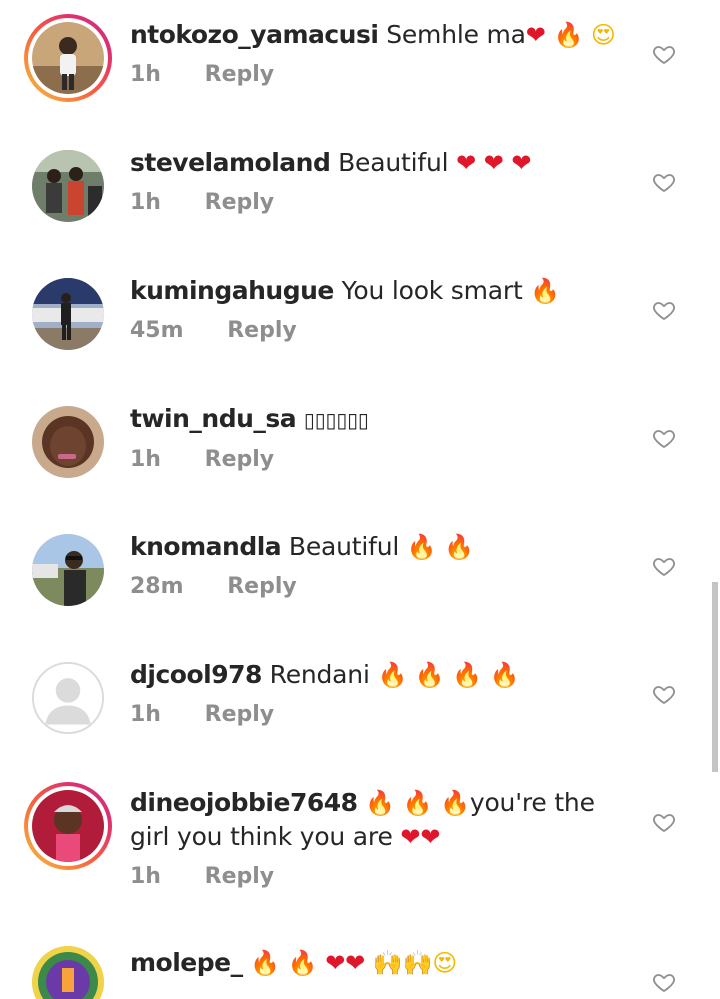 This screenshot has height=999, width=720. I want to click on comment-username: kumingahugue, so click(232, 290).